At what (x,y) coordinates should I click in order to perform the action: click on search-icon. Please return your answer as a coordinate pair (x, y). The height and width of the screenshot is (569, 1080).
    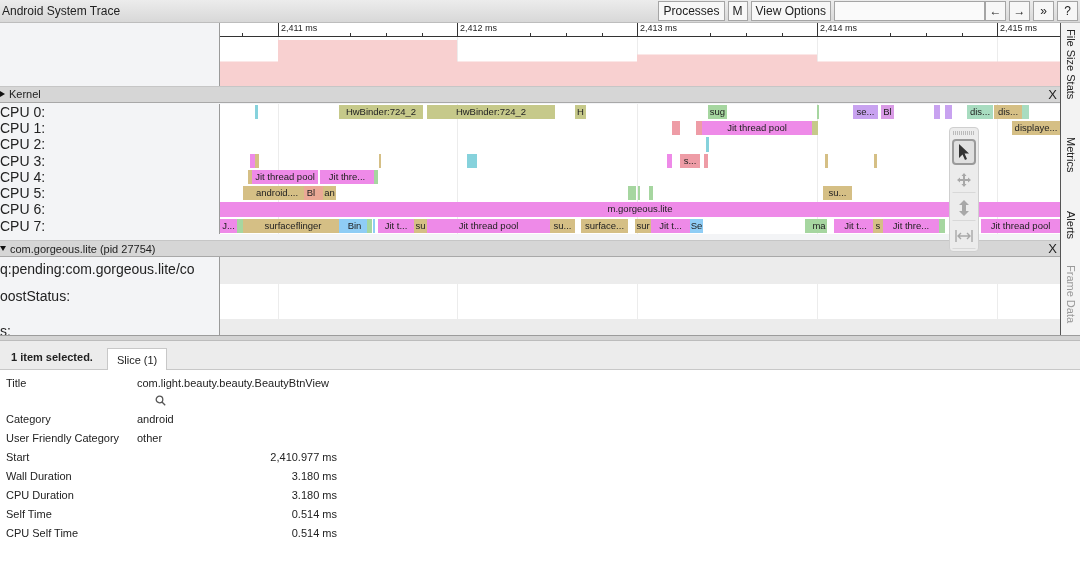
    Looking at the image, I should click on (160, 400).